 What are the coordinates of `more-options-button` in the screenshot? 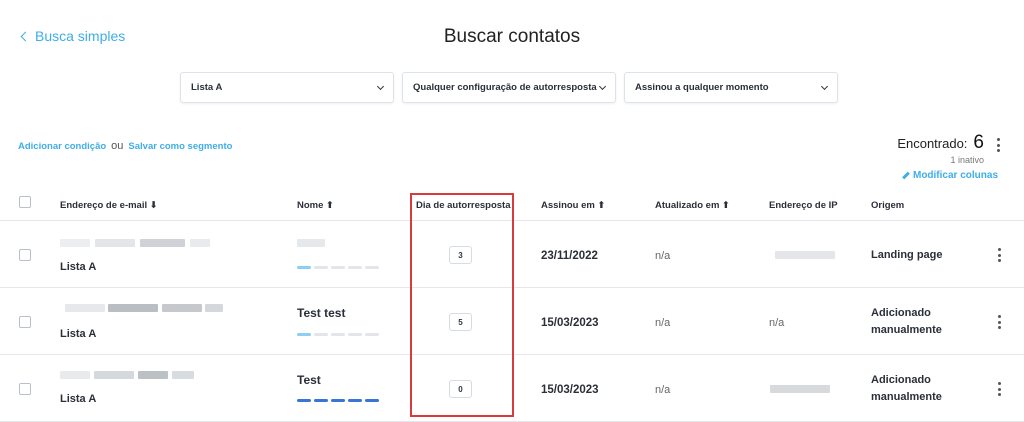 It's located at (998, 145).